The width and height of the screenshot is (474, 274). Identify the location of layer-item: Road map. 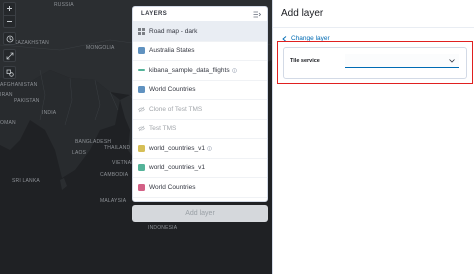
(200, 200).